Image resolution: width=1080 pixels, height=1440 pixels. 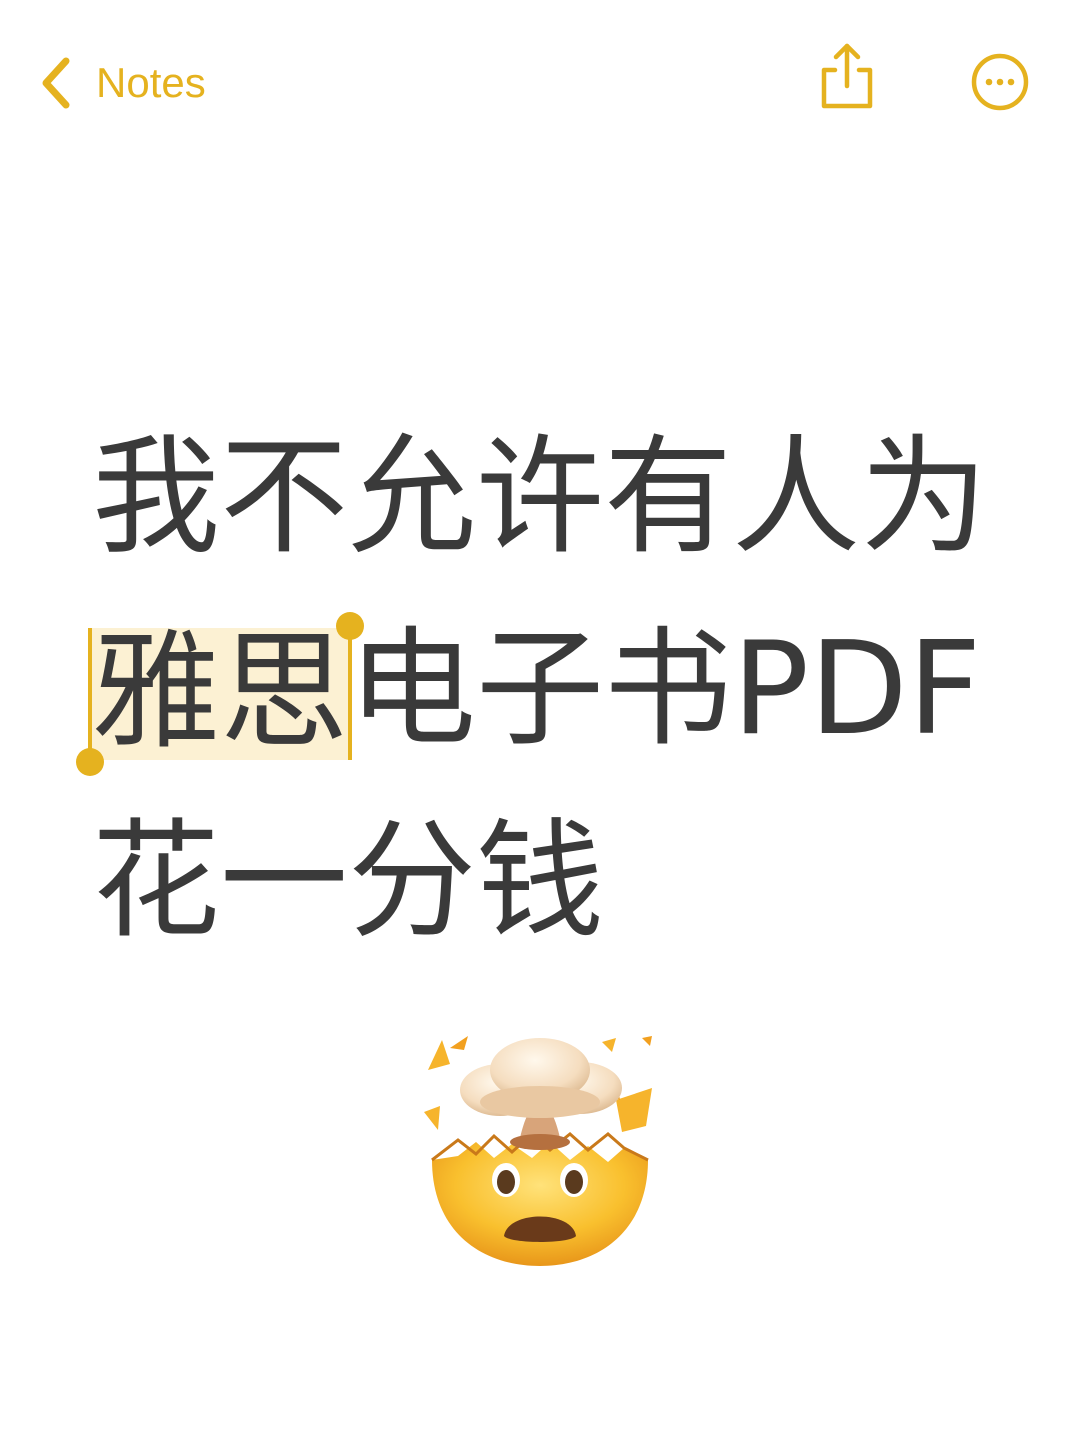 What do you see at coordinates (350, 693) in the screenshot?
I see `selection-end-bar` at bounding box center [350, 693].